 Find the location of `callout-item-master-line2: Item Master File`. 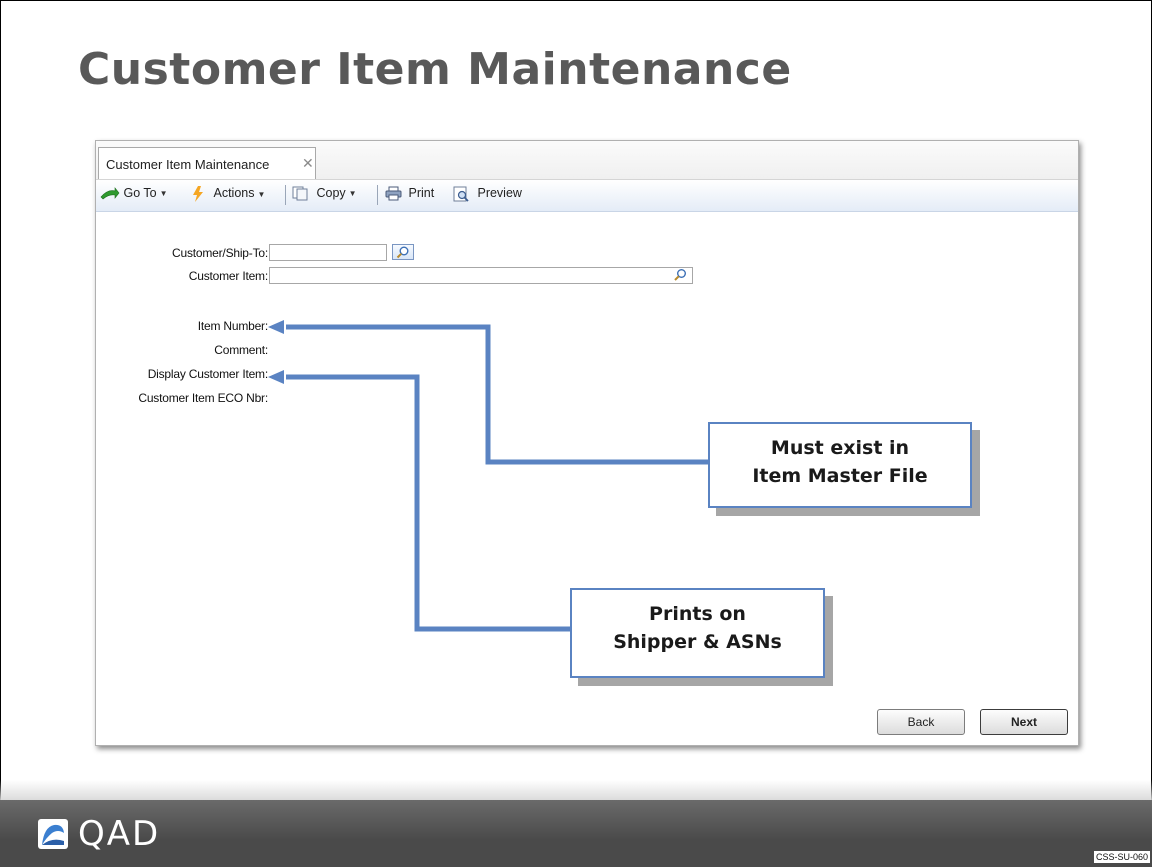

callout-item-master-line2: Item Master File is located at coordinates (840, 476).